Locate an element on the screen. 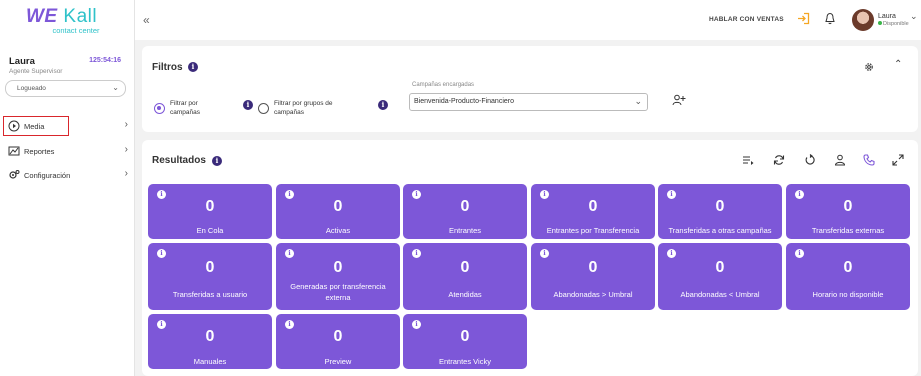 The width and height of the screenshot is (921, 376). tile-label: Generadas por transferencia externa is located at coordinates (338, 292).